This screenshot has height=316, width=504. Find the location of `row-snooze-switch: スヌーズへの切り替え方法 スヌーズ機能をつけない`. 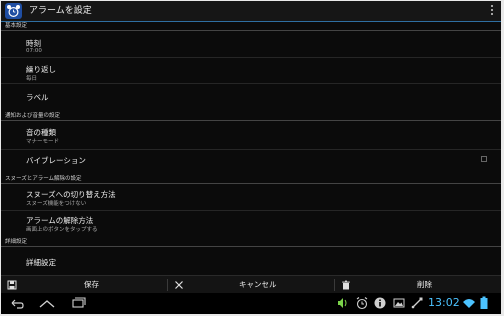

row-snooze-switch: スヌーズへの切り替え方法 スヌーズ機能をつけない is located at coordinates (251, 198).